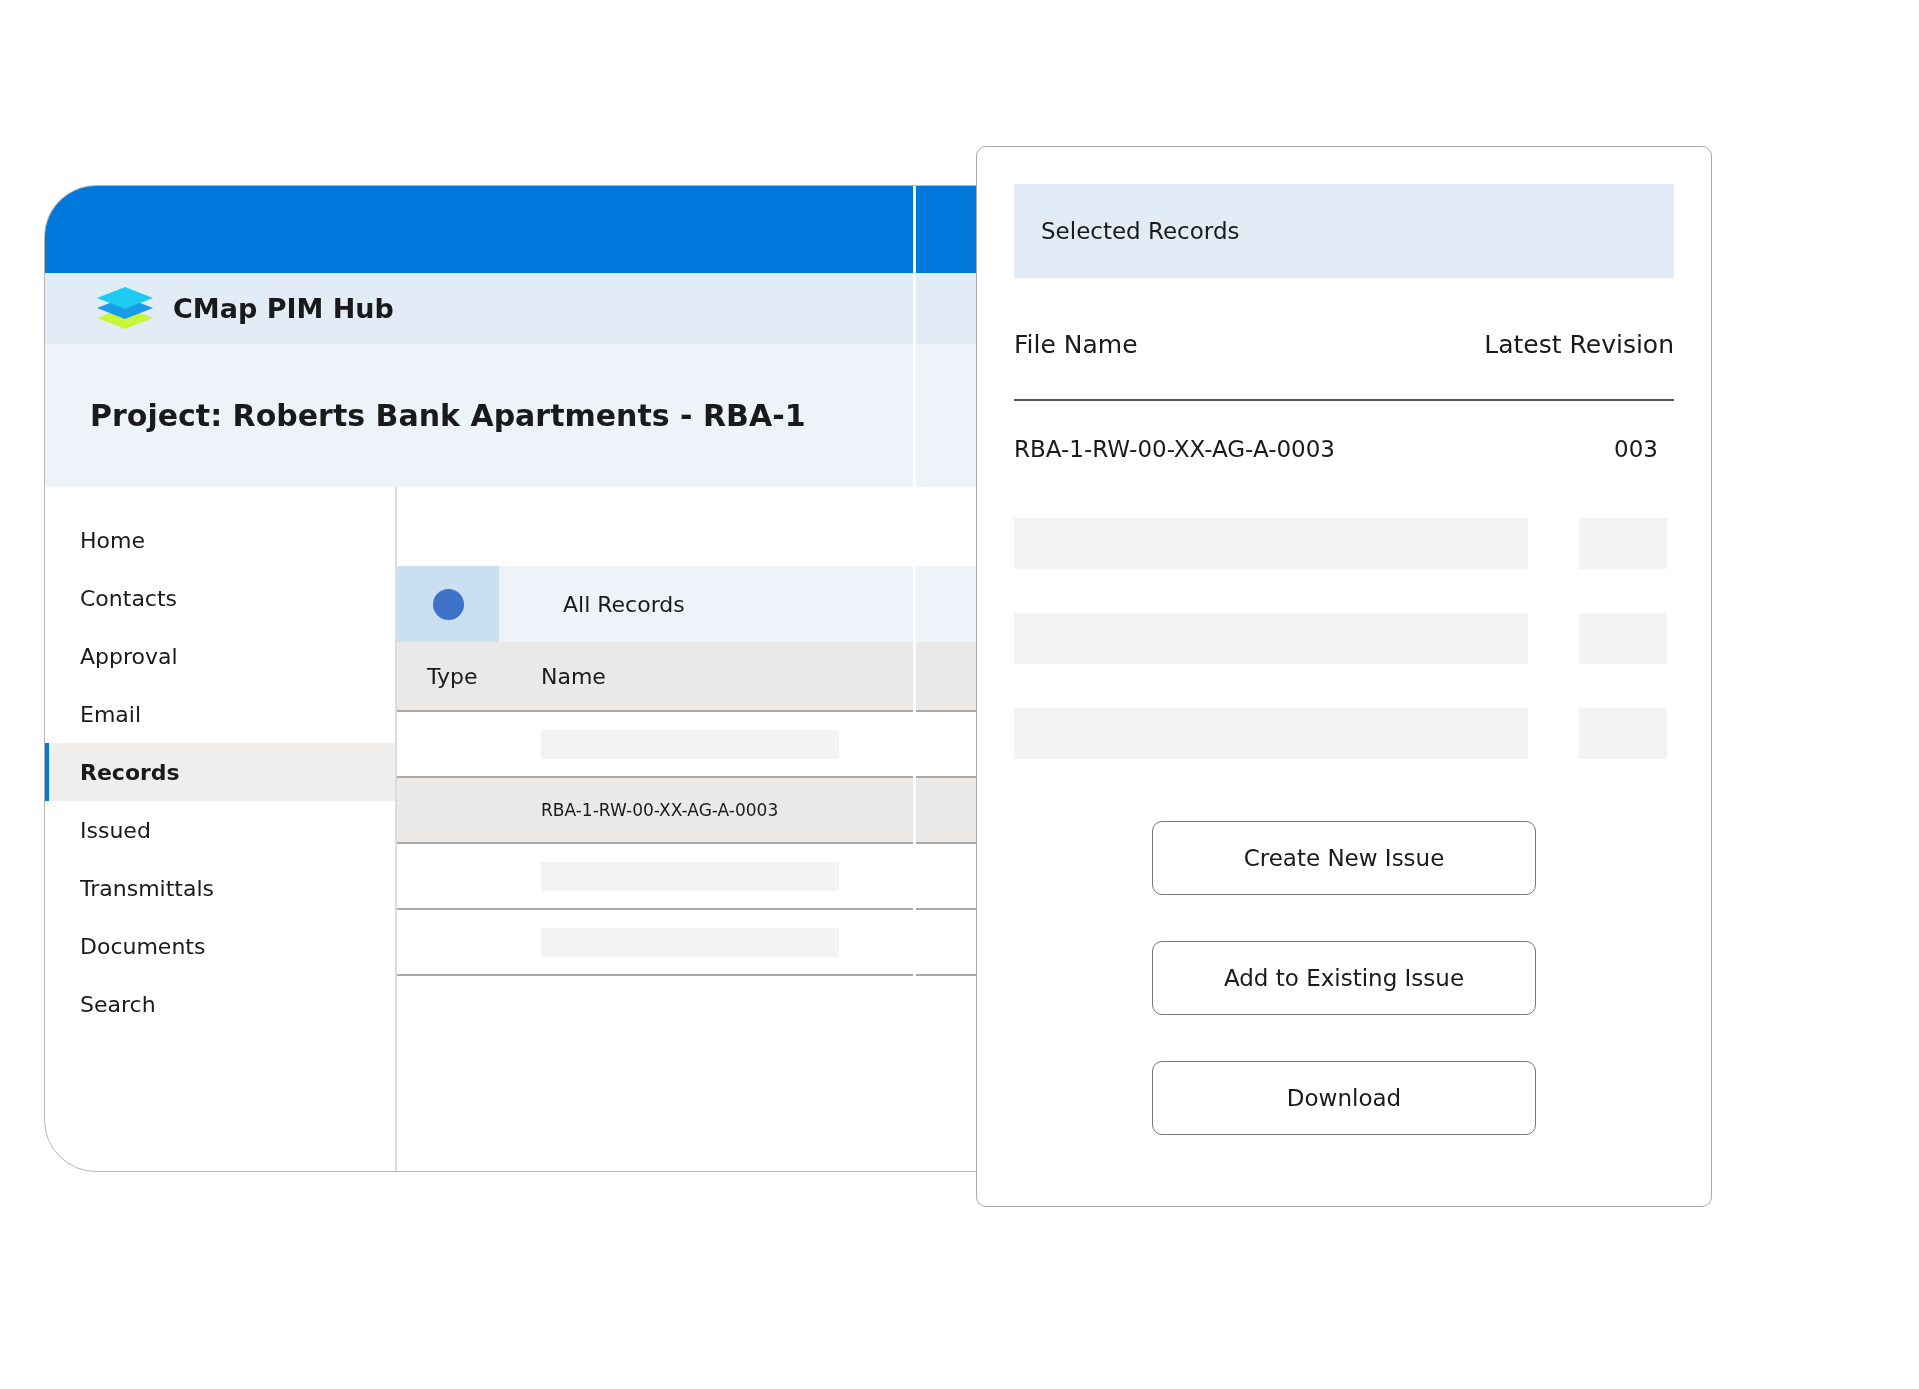 The image size is (1919, 1389). I want to click on sidebar-item: Home, so click(220, 540).